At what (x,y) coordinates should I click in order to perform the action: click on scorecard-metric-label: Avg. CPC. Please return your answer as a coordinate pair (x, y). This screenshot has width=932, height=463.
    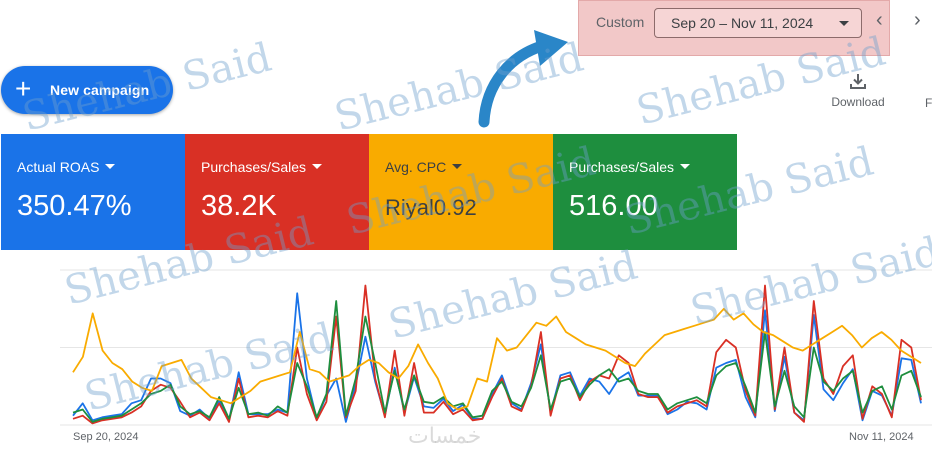
    Looking at the image, I should click on (416, 167).